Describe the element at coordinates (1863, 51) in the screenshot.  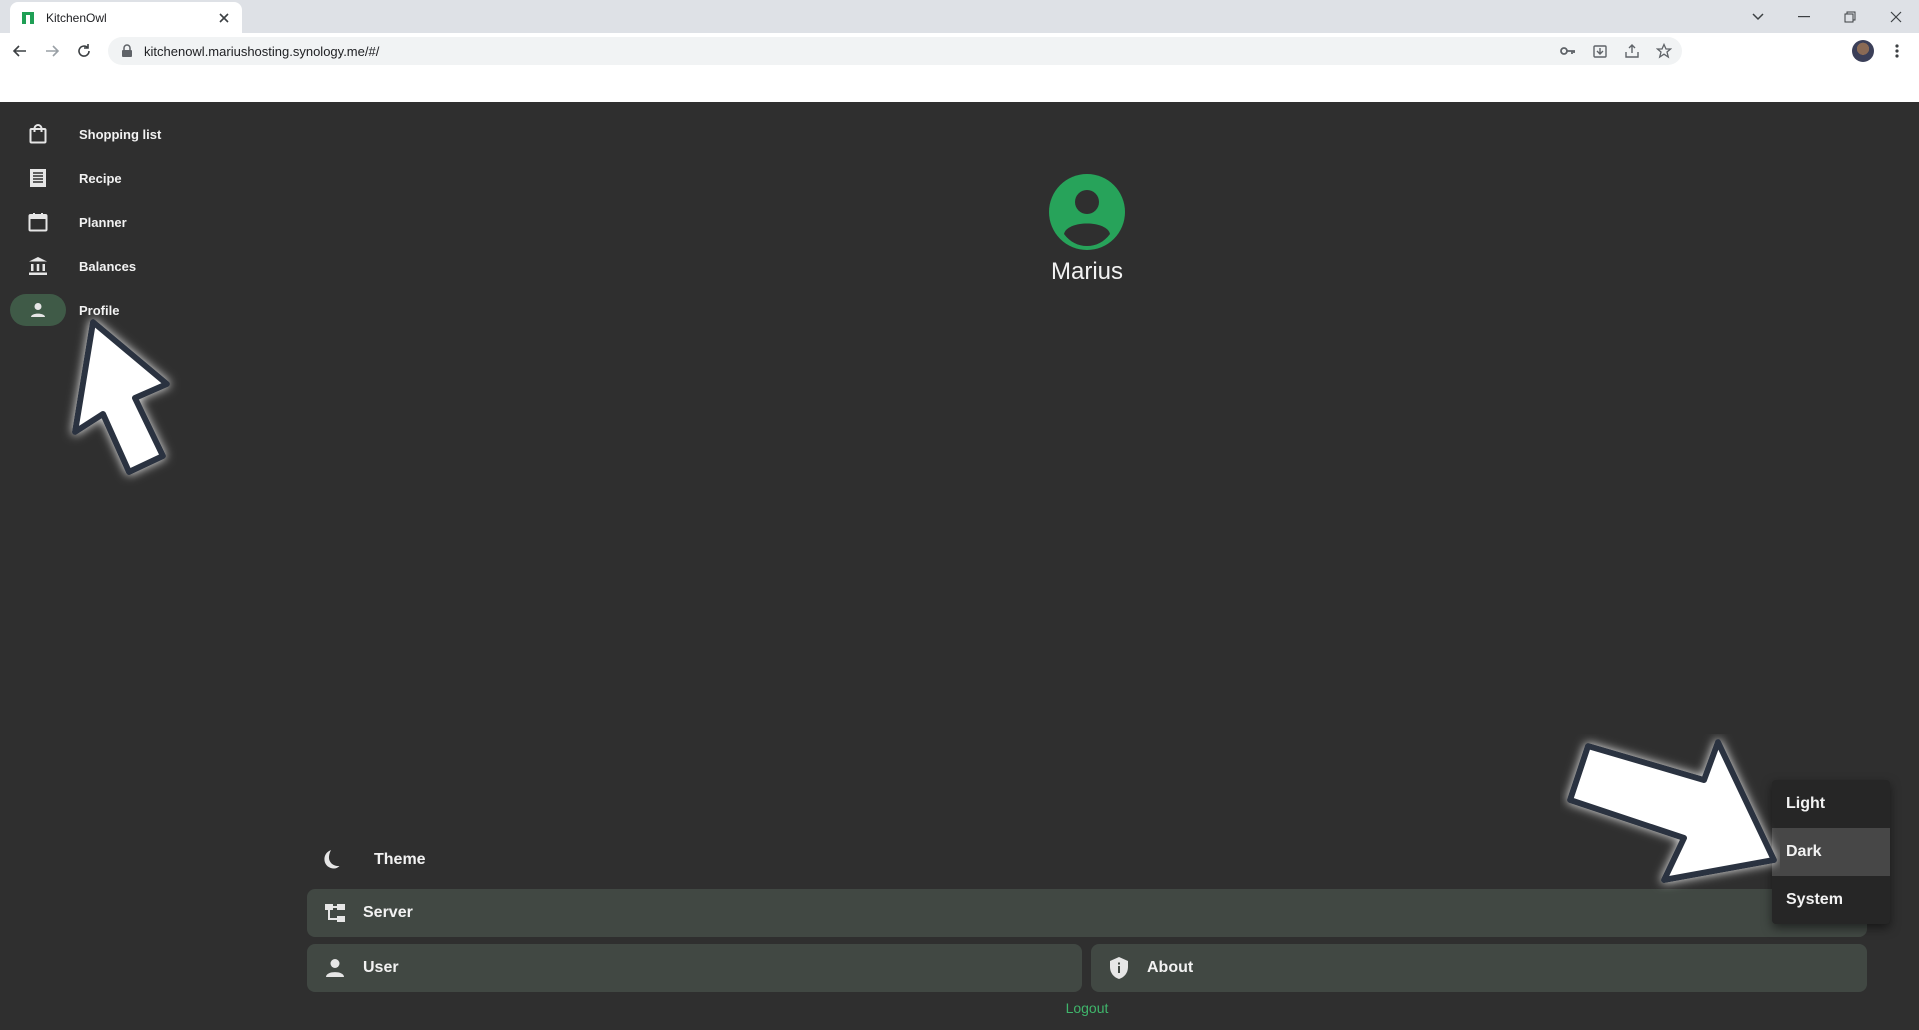
I see `browser-profile-avatar` at that location.